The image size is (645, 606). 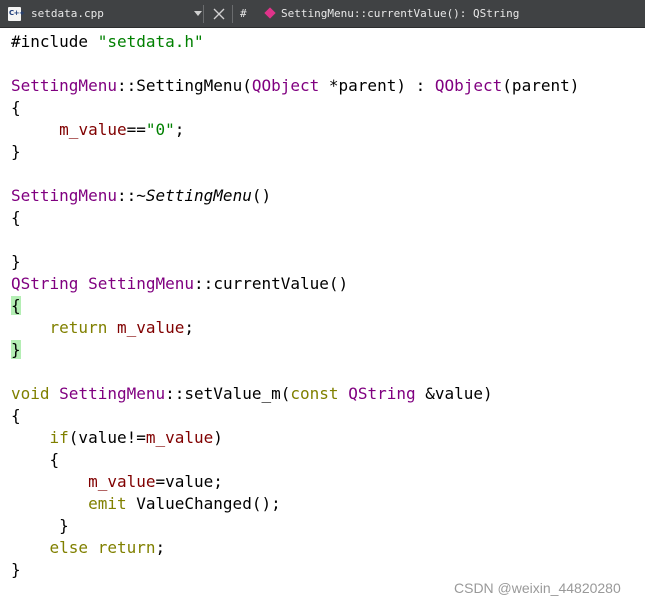 What do you see at coordinates (243, 13) in the screenshot?
I see `line-number-hash: #` at bounding box center [243, 13].